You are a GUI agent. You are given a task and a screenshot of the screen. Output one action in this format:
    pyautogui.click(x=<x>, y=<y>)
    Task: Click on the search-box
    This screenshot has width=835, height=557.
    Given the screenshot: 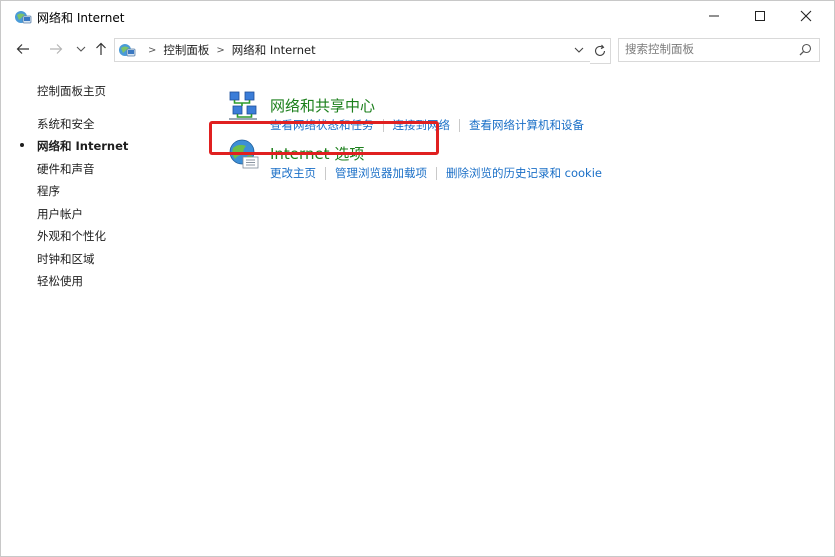 What is the action you would take?
    pyautogui.click(x=719, y=50)
    